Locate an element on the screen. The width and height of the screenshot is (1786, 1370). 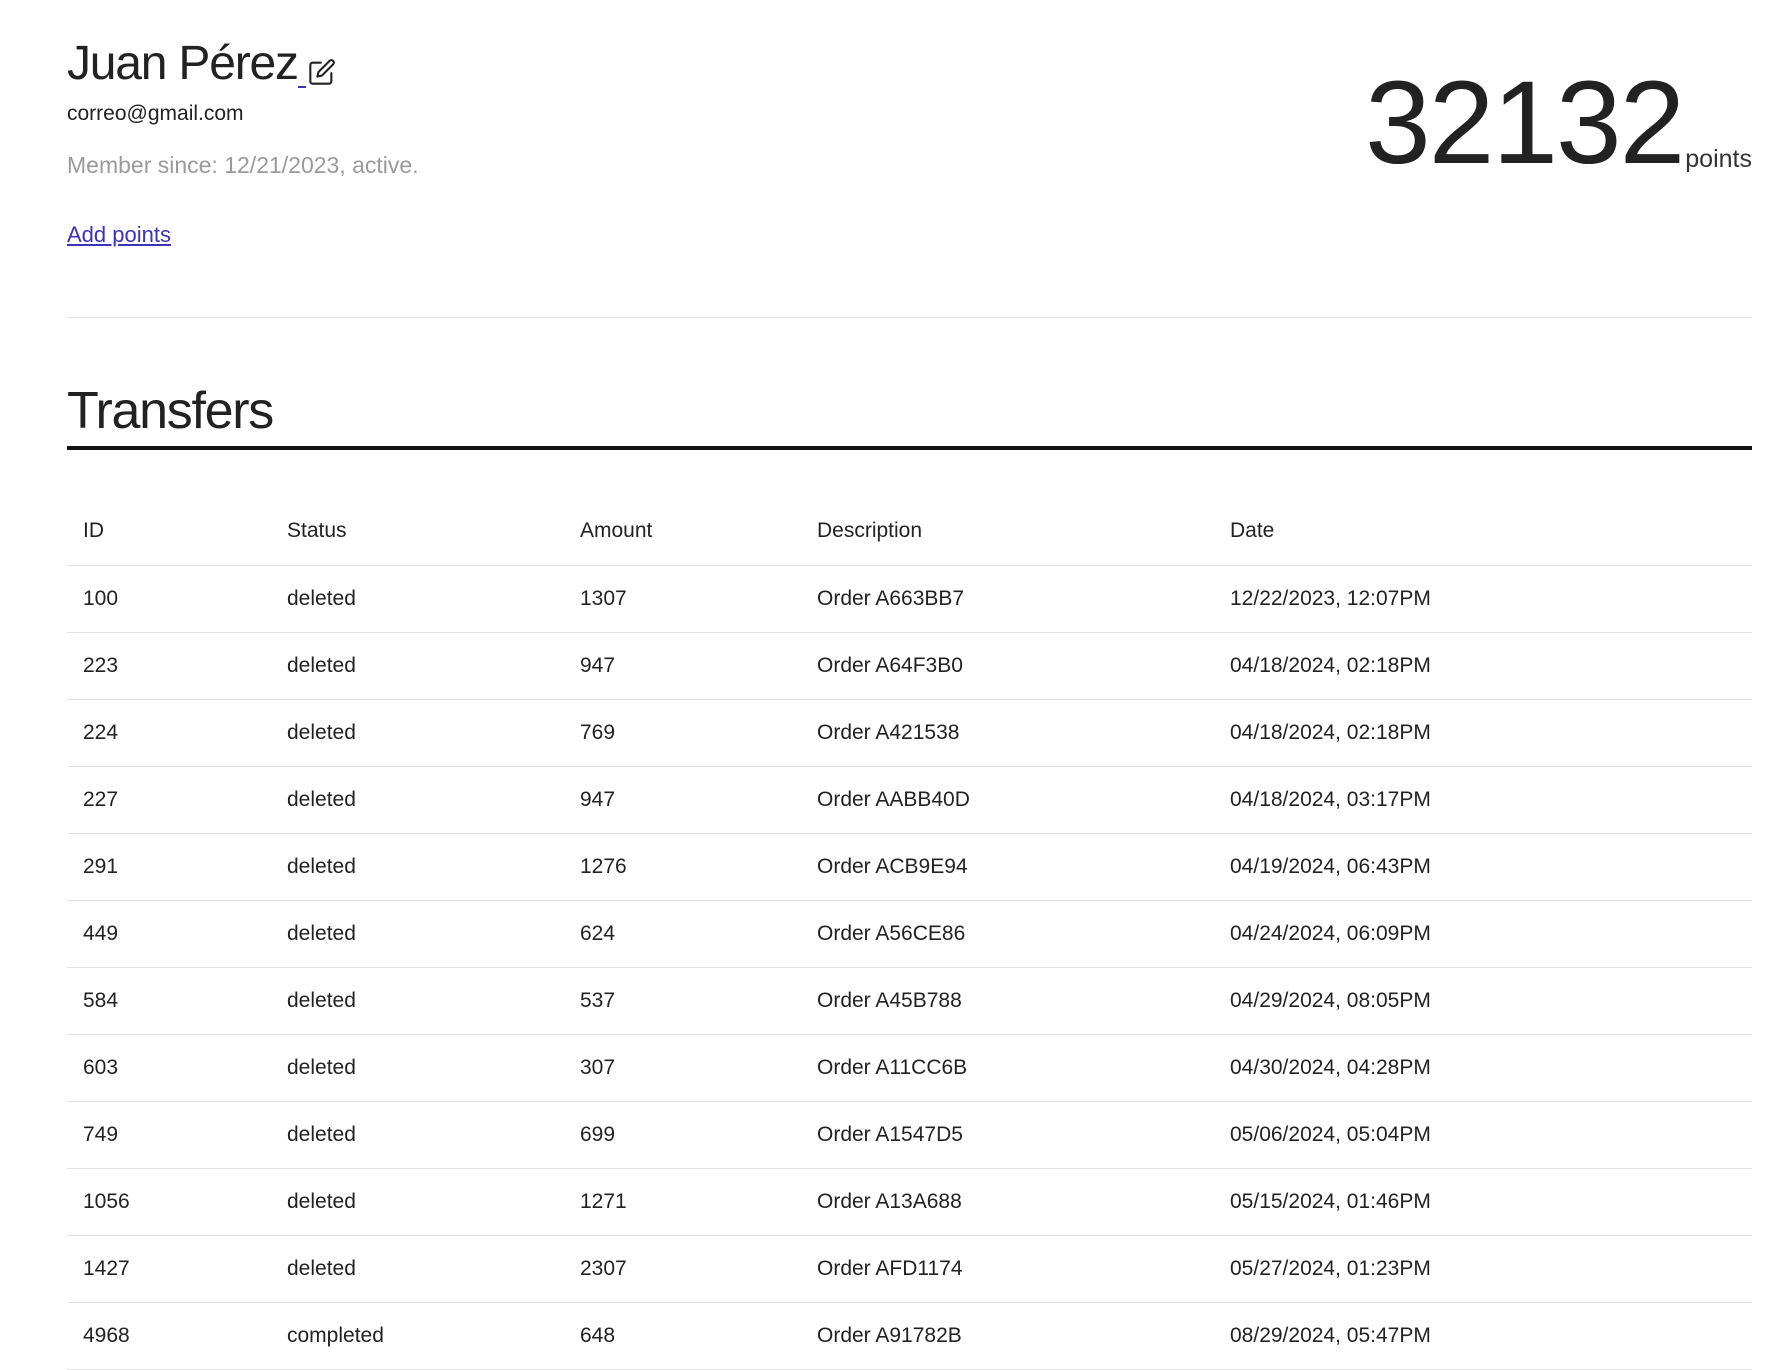
cell-description: Order A64F3B0 is located at coordinates (1007, 666).